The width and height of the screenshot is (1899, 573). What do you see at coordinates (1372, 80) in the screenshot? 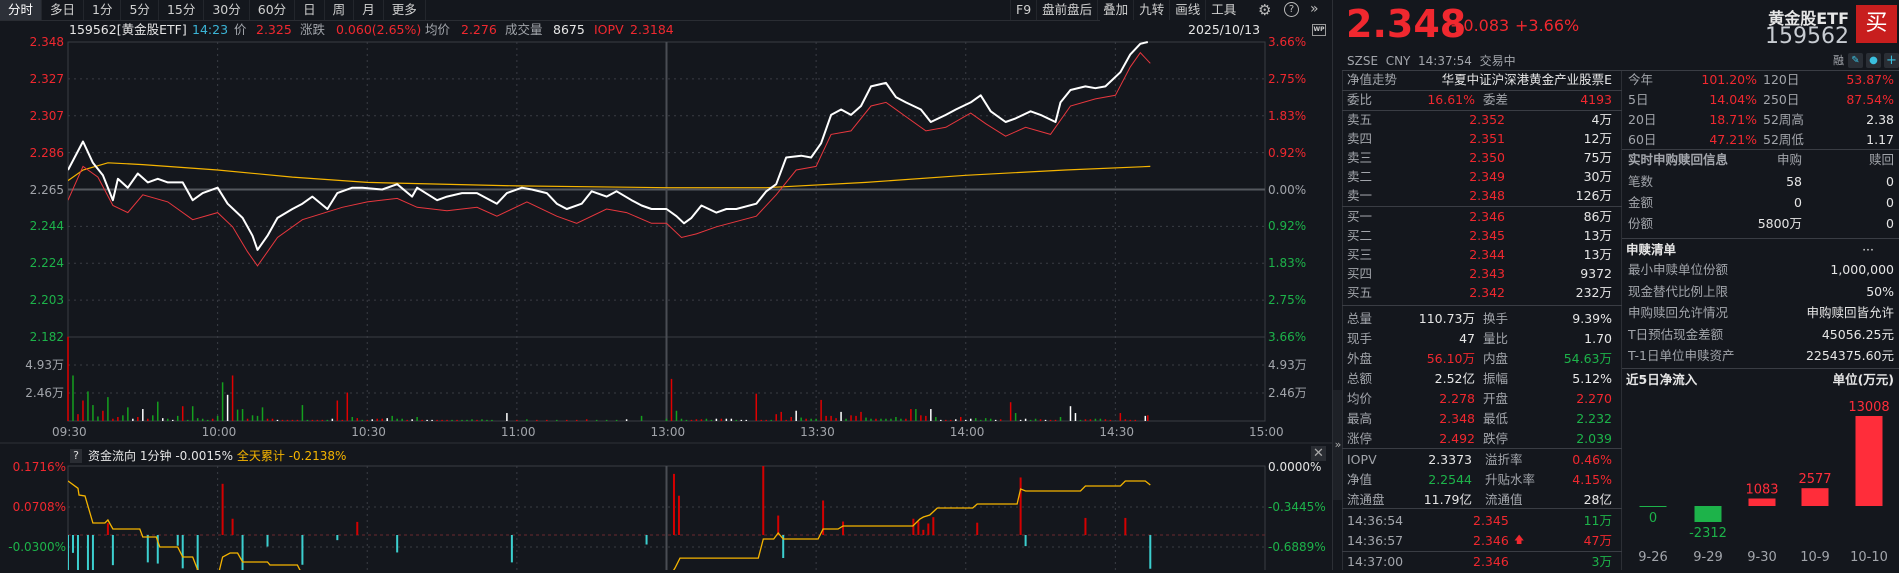
I see `nav-trend-link: 净值走势` at bounding box center [1372, 80].